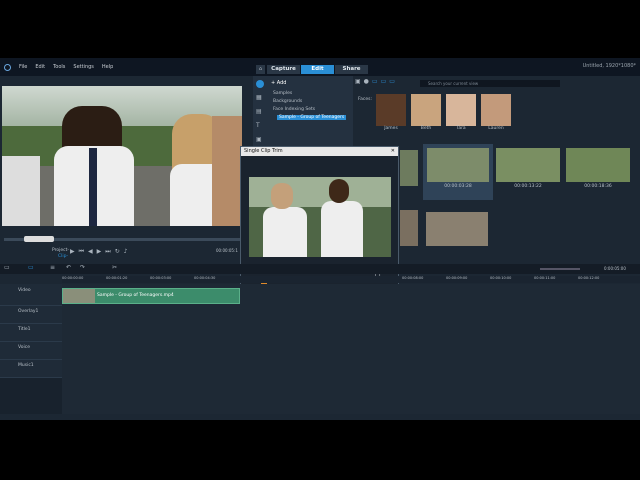 The image size is (640, 480). Describe the element at coordinates (126, 252) in the screenshot. I see `volume-icon: ♪` at that location.